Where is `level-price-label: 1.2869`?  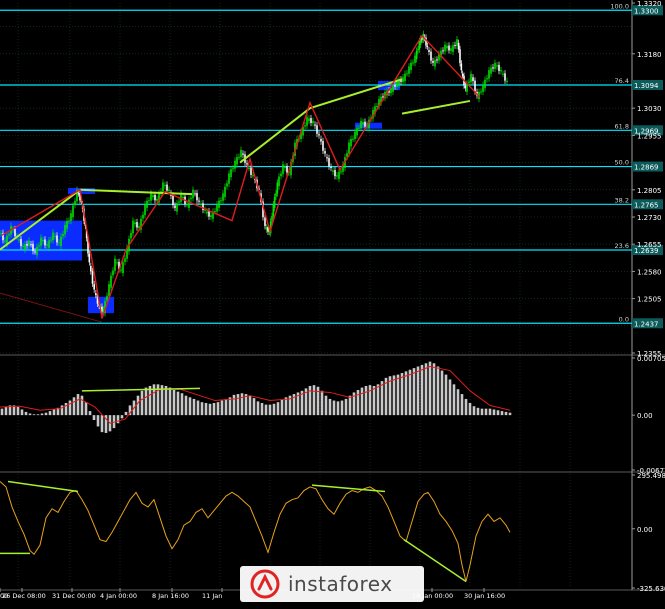 level-price-label: 1.2869 is located at coordinates (646, 168).